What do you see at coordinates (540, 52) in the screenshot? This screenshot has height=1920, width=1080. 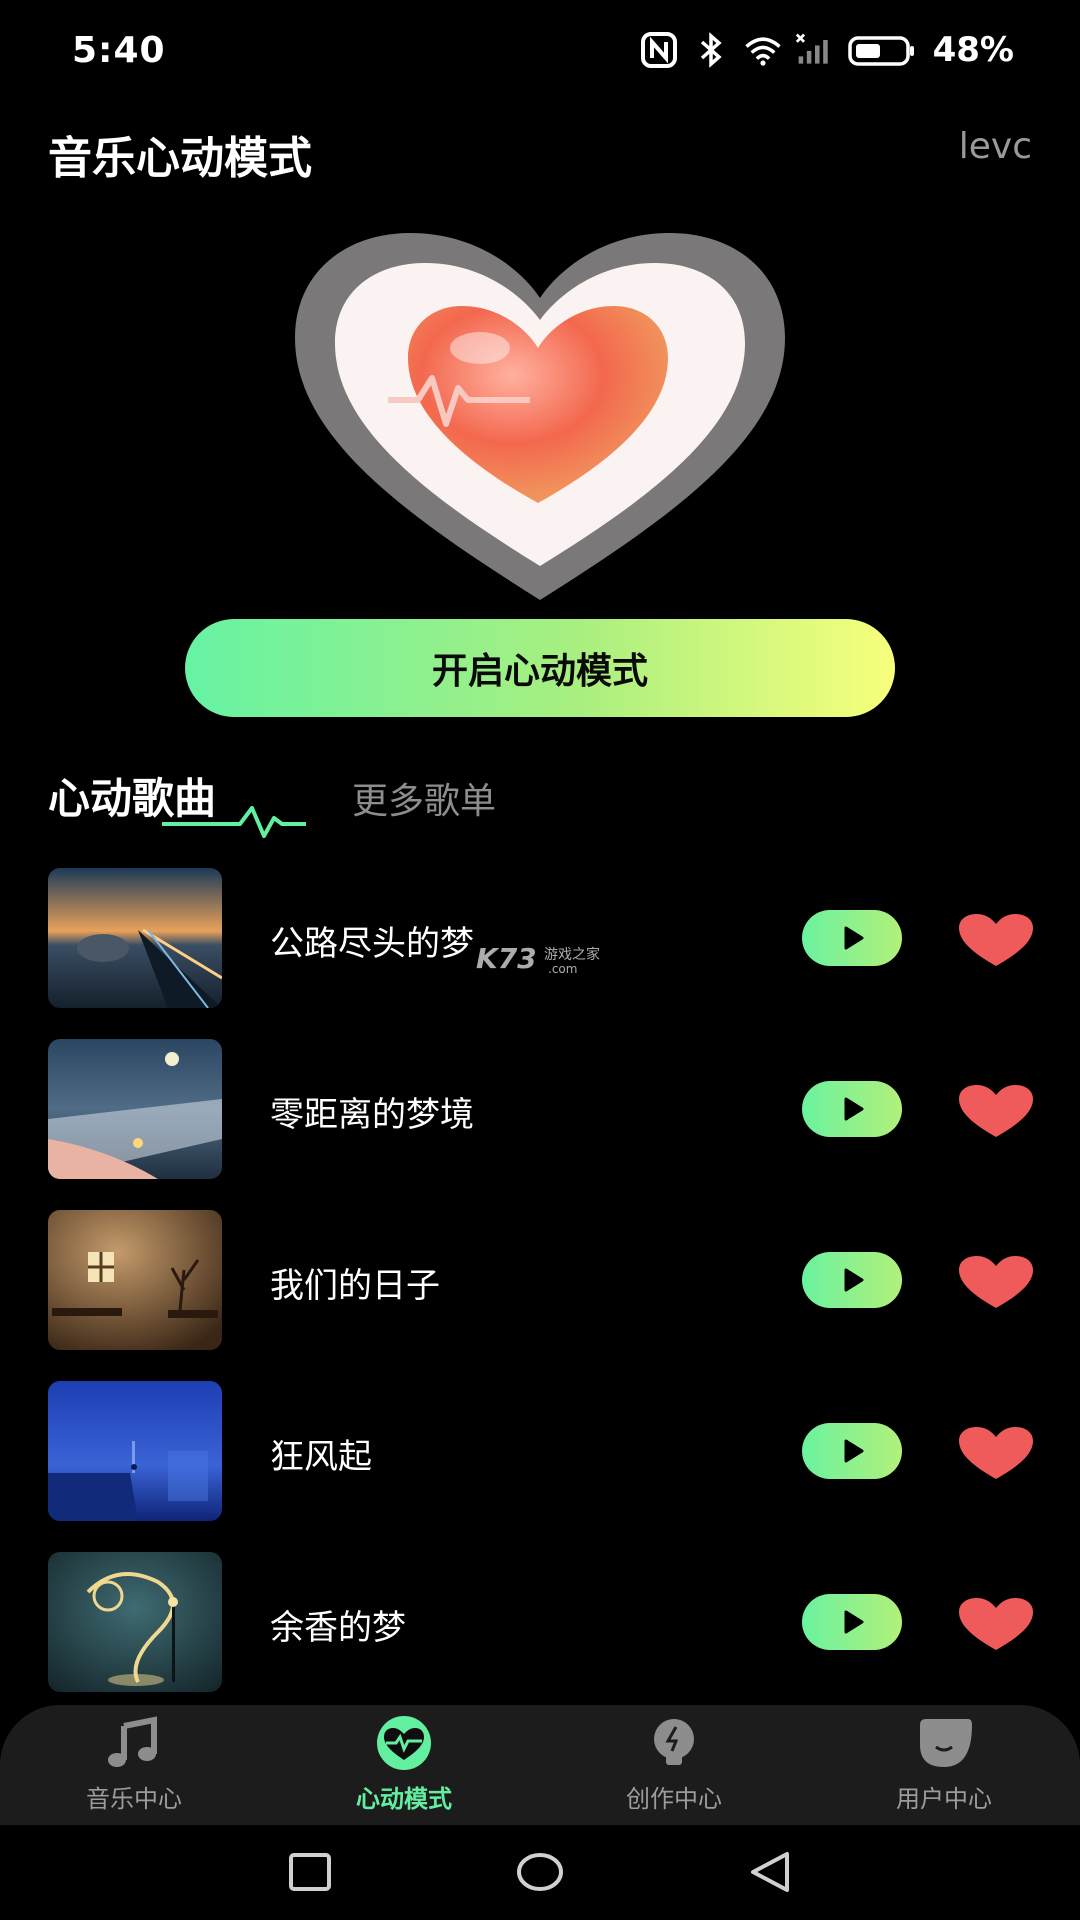 I see `status-bar: 5:40 48%` at bounding box center [540, 52].